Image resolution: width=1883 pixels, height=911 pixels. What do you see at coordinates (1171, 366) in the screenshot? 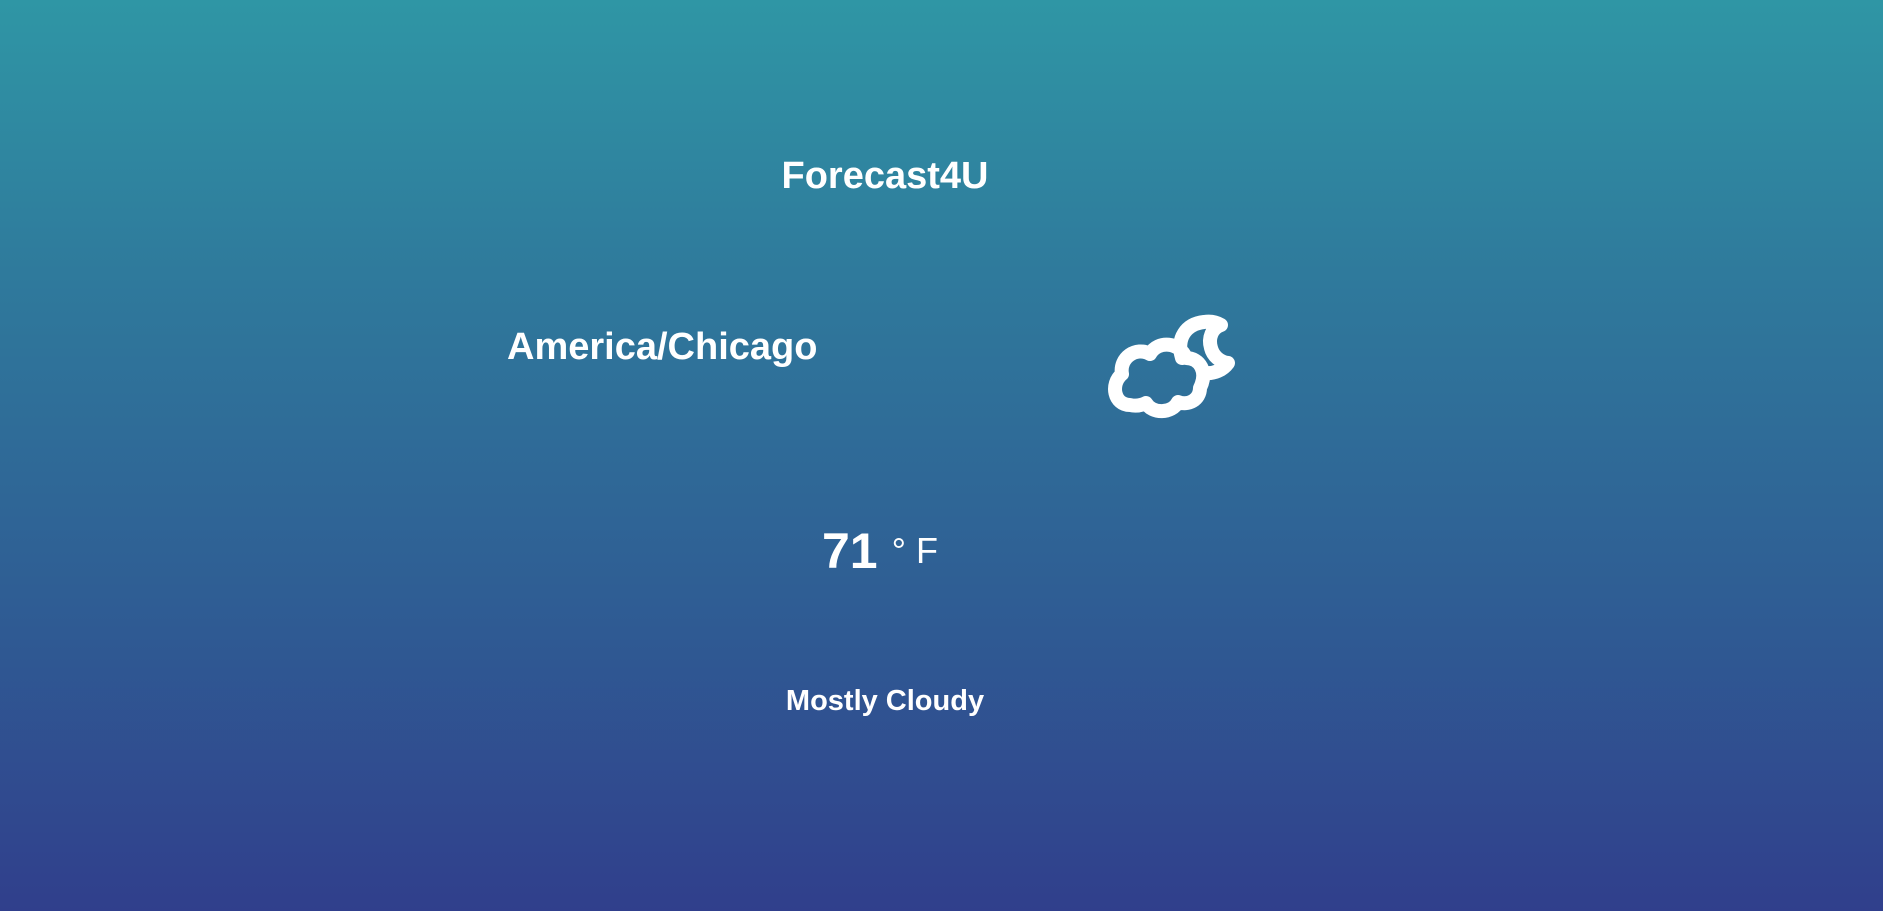
I see `partly-cloudy-night-icon` at bounding box center [1171, 366].